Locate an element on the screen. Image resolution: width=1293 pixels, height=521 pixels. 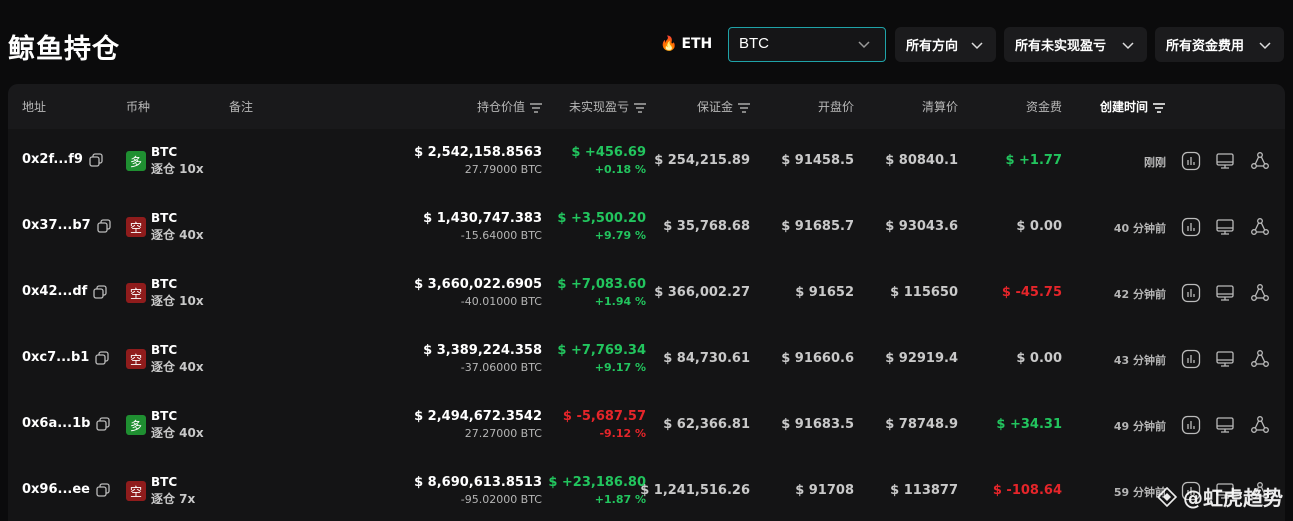
pnl-cell: $ -5,687.57 -9.12 % is located at coordinates (604, 425).